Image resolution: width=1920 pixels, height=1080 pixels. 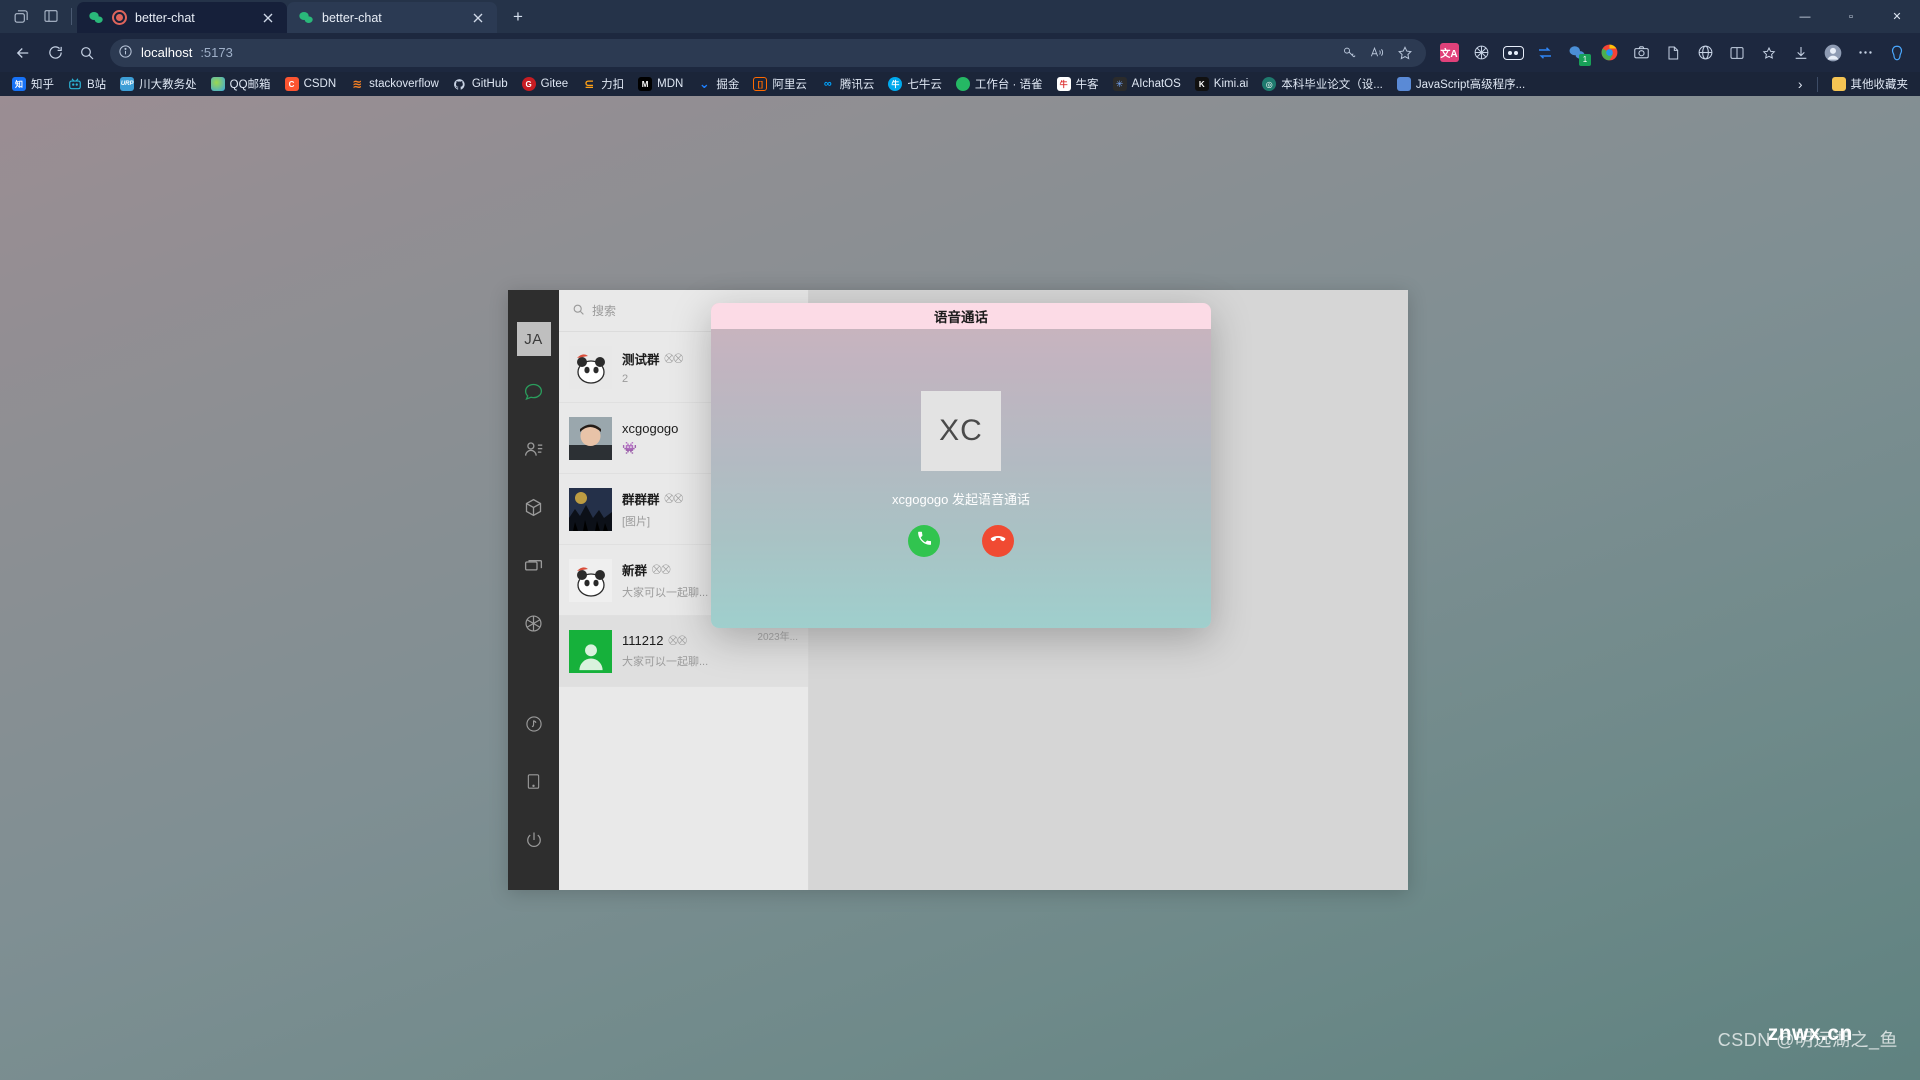 I want to click on close-window-button: ✕, so click(x=1897, y=16).